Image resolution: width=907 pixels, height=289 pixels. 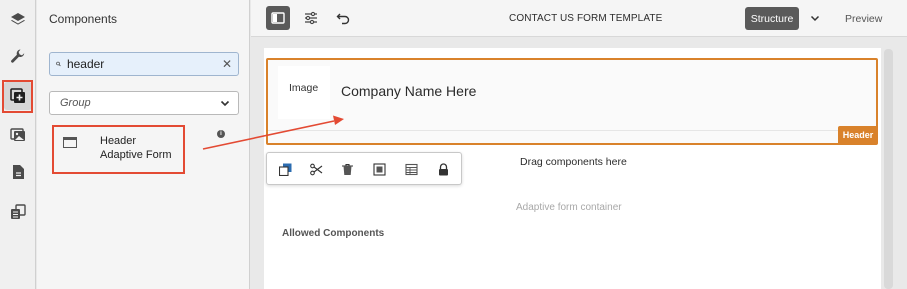 What do you see at coordinates (863, 19) in the screenshot?
I see `preview-button: Preview` at bounding box center [863, 19].